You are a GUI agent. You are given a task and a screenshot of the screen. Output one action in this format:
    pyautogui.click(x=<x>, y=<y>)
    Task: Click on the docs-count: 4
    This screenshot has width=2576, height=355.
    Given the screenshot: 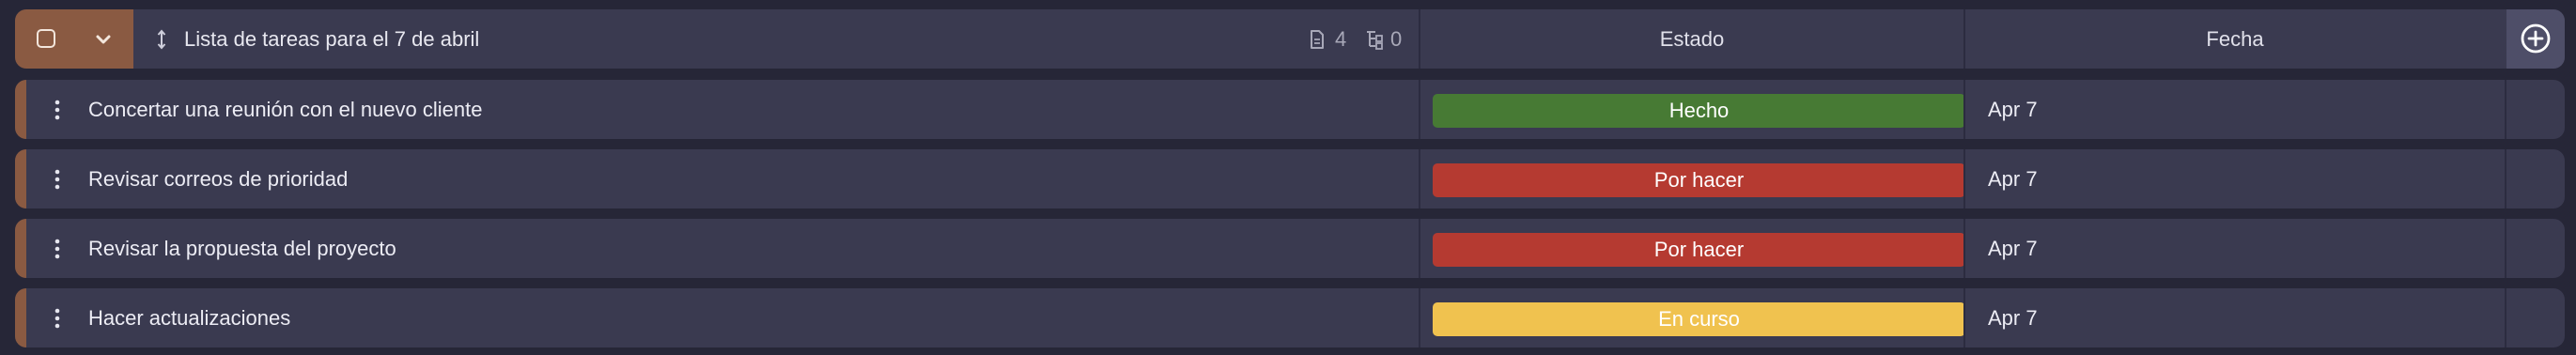 What is the action you would take?
    pyautogui.click(x=1341, y=39)
    